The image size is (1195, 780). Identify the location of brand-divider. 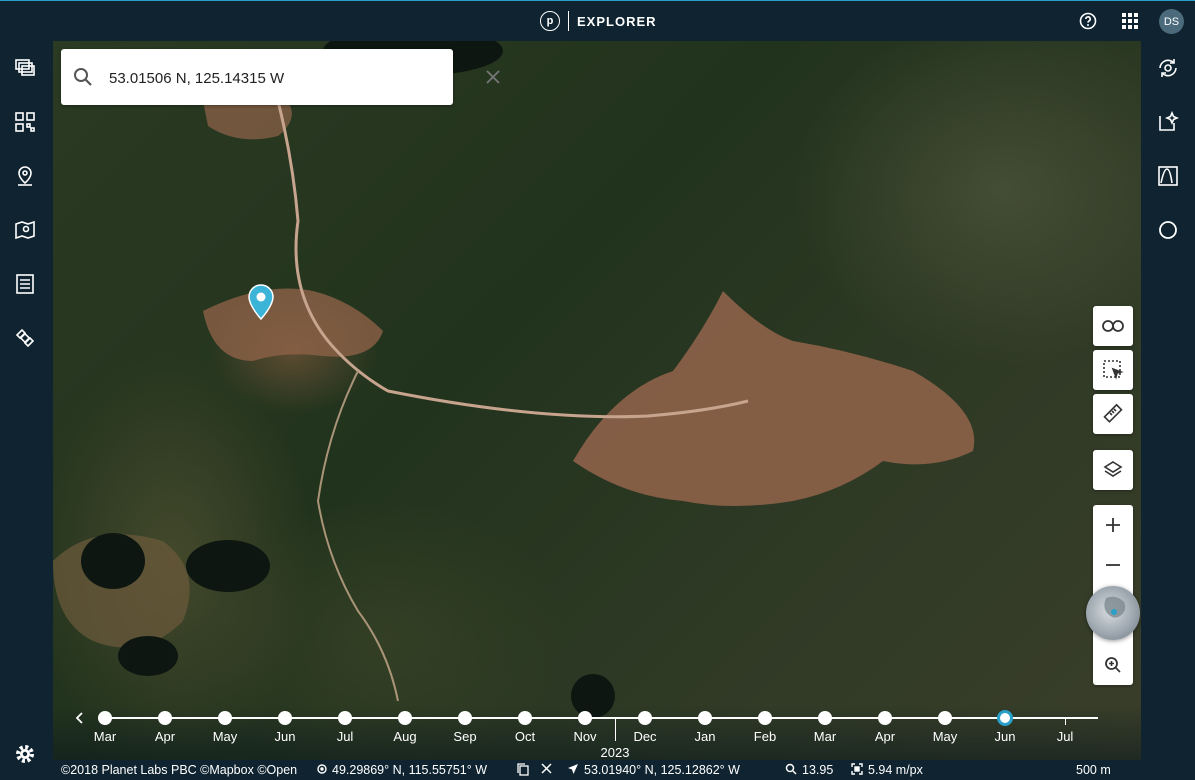
(568, 21).